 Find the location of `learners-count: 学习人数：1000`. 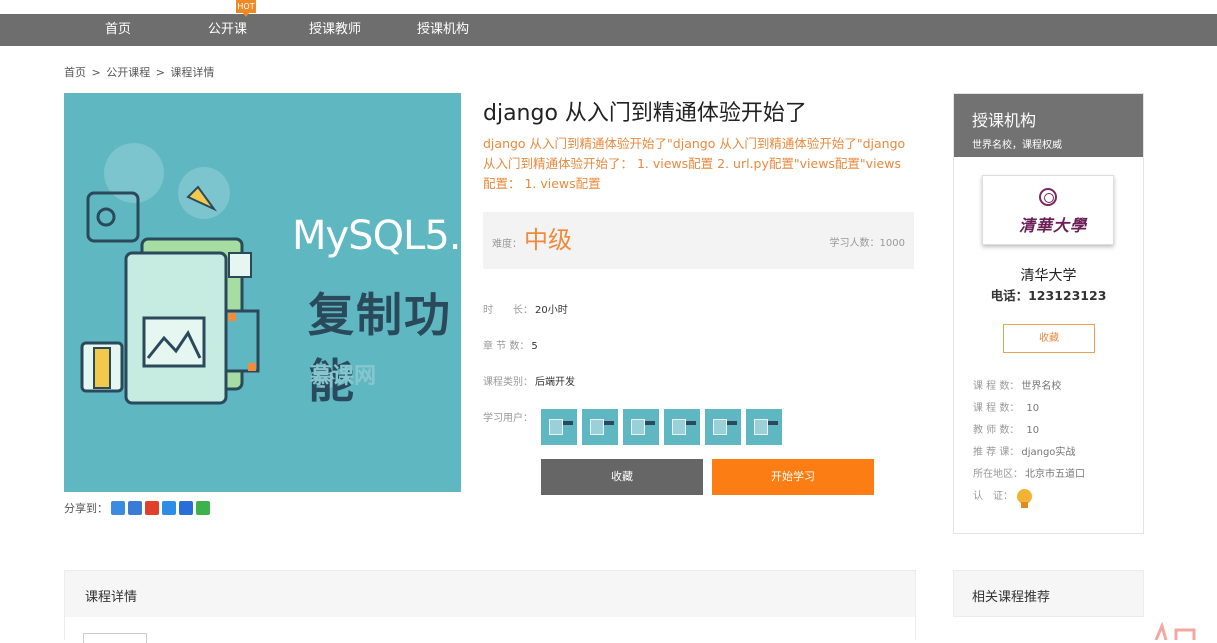

learners-count: 学习人数：1000 is located at coordinates (867, 241).